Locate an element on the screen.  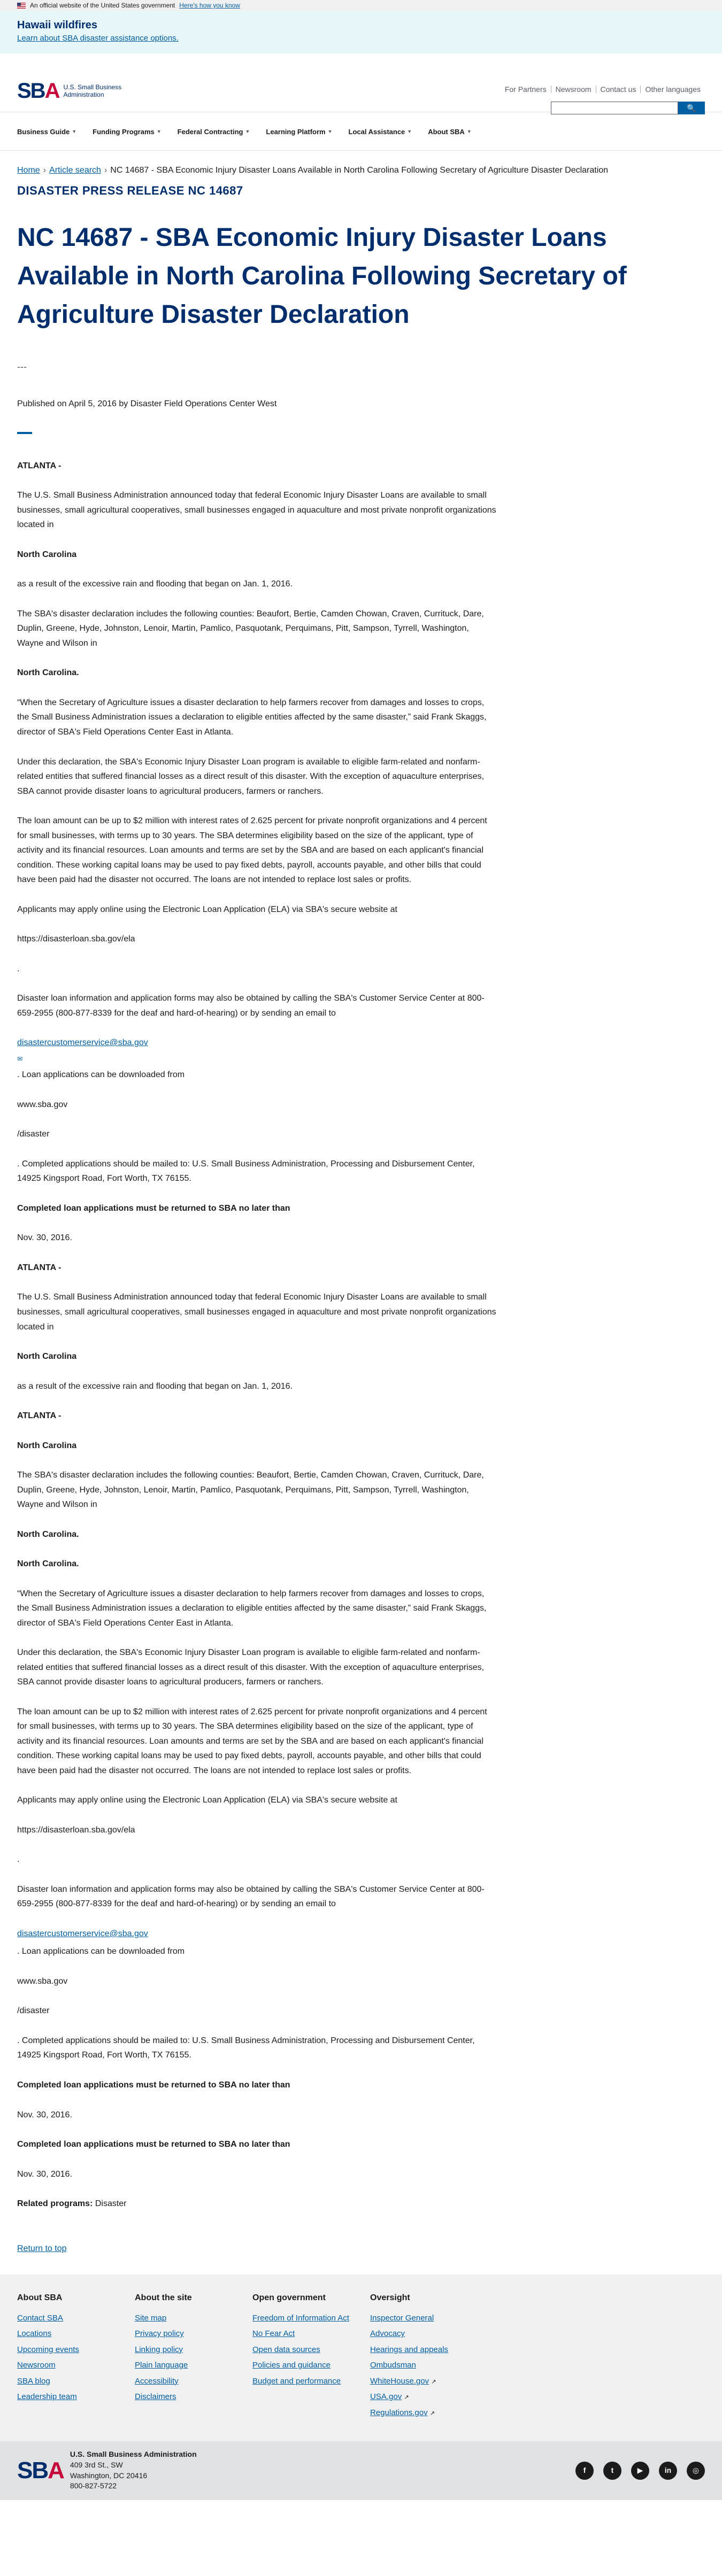
state-name: North Carolina. is located at coordinates (48, 1534).